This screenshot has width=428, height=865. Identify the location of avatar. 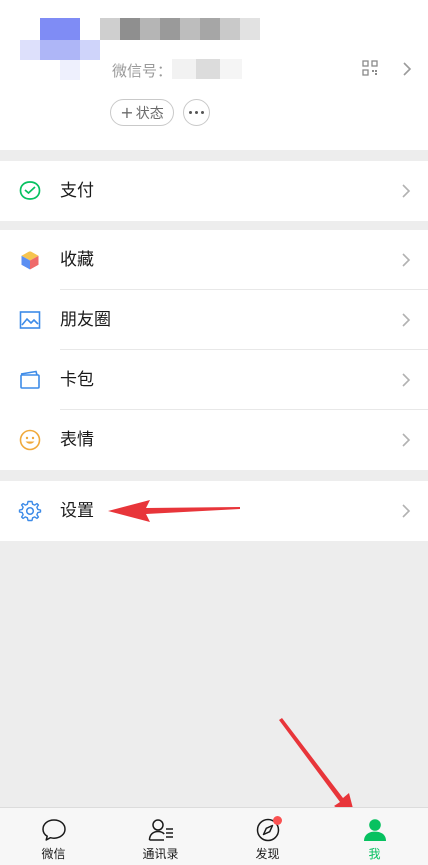
(60, 49).